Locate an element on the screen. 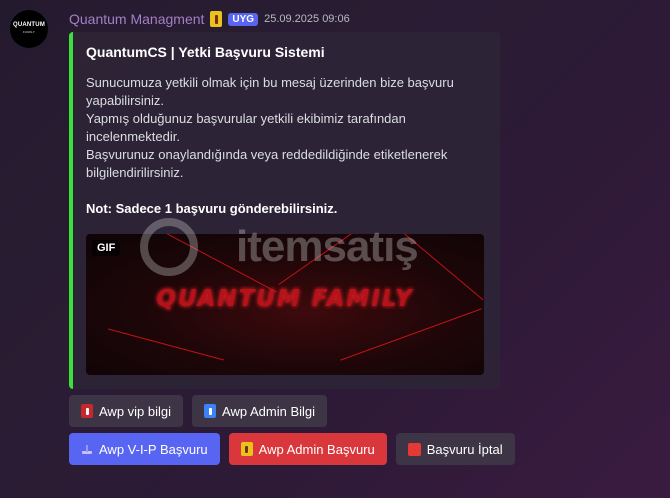  awp-vip-info-button: Awp vip bilgi is located at coordinates (126, 411).